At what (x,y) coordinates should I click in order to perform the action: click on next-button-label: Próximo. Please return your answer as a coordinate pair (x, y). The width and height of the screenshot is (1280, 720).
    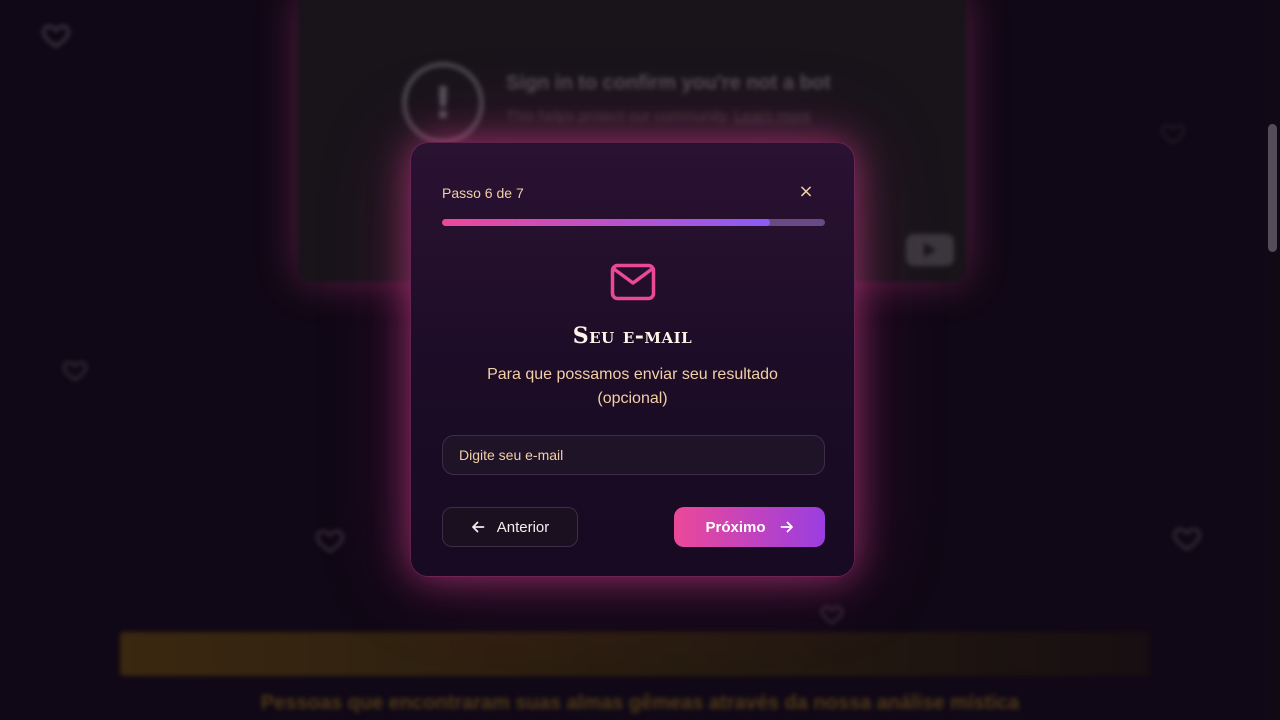
    Looking at the image, I should click on (735, 527).